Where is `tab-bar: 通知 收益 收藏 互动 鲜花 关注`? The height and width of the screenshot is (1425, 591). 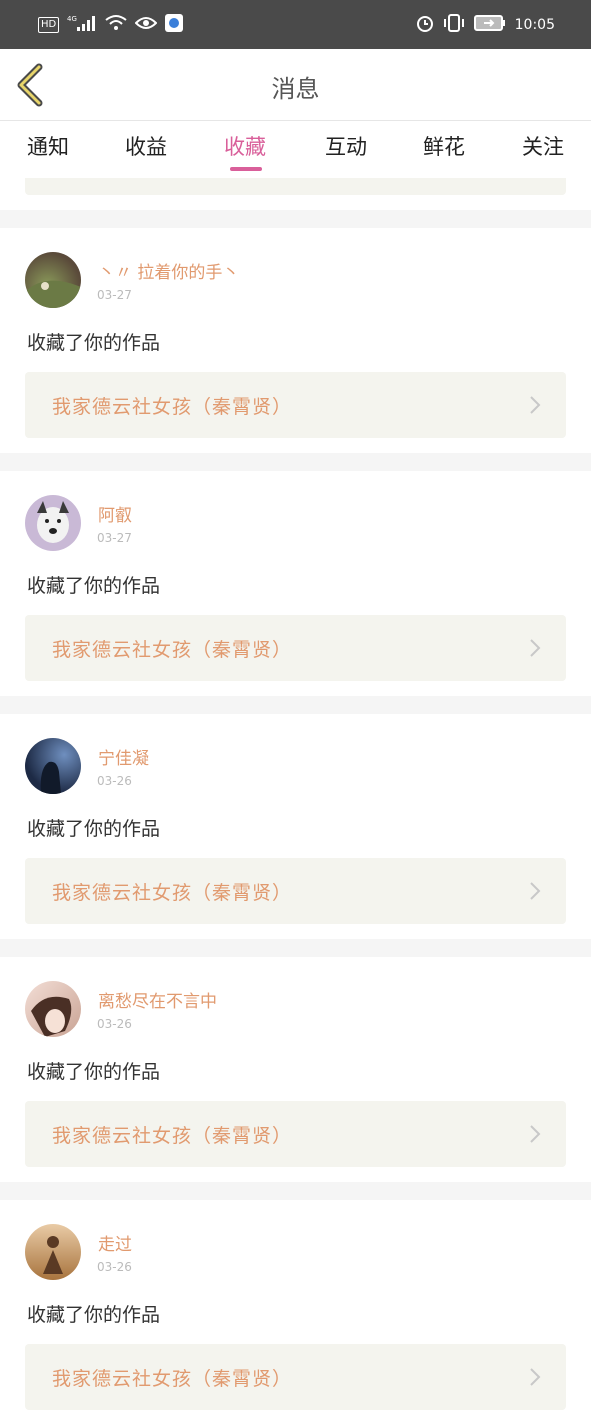 tab-bar: 通知 收益 收藏 互动 鲜花 关注 is located at coordinates (295, 149).